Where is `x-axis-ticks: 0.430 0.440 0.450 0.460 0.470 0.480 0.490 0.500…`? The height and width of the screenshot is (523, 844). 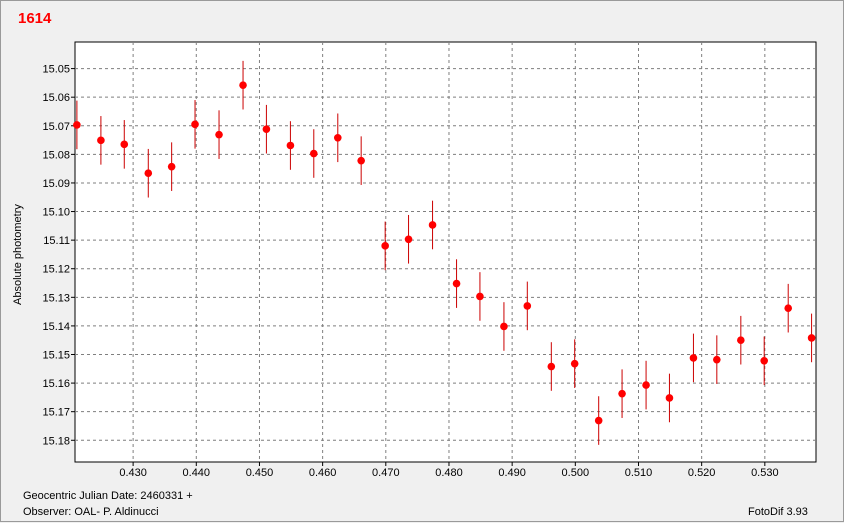
x-axis-ticks: 0.430 0.440 0.450 0.460 0.470 0.480 0.490 0.500… is located at coordinates (449, 470).